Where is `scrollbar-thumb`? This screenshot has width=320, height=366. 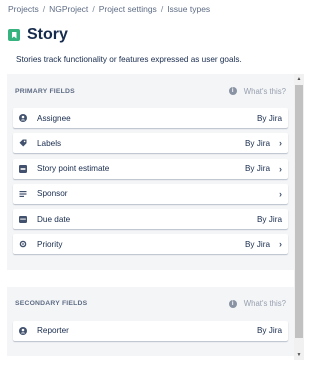 scrollbar-thumb is located at coordinates (299, 211).